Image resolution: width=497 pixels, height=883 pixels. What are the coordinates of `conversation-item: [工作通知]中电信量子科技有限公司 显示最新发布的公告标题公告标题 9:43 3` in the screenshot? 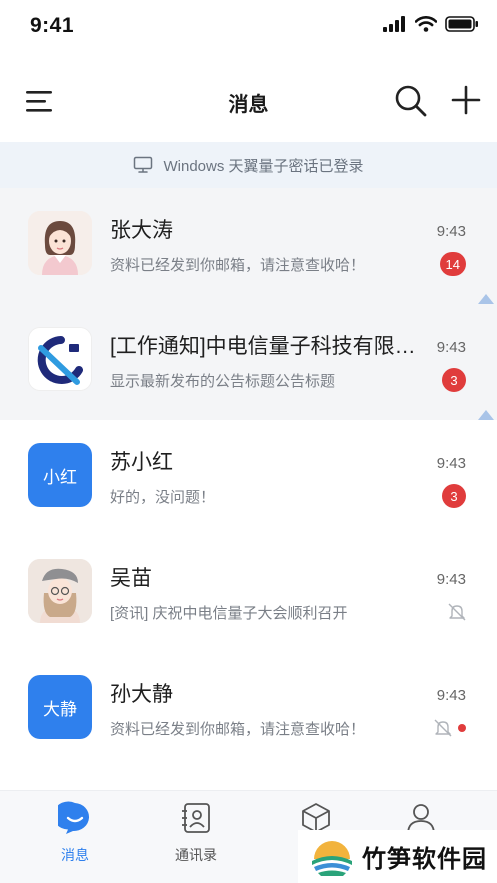 It's located at (248, 362).